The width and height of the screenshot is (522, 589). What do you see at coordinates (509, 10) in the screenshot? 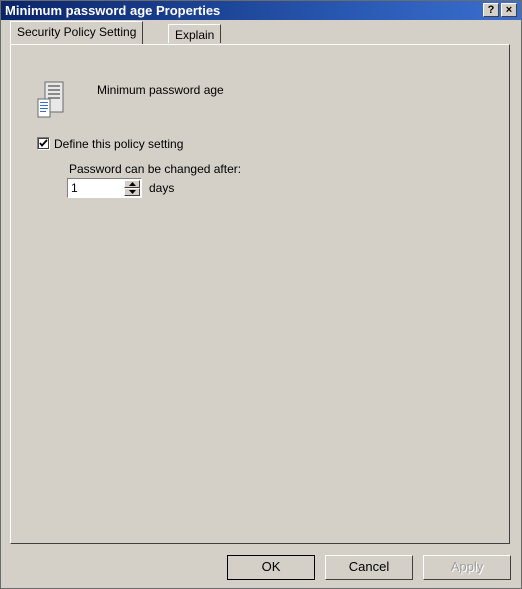
I see `close-button: ×` at bounding box center [509, 10].